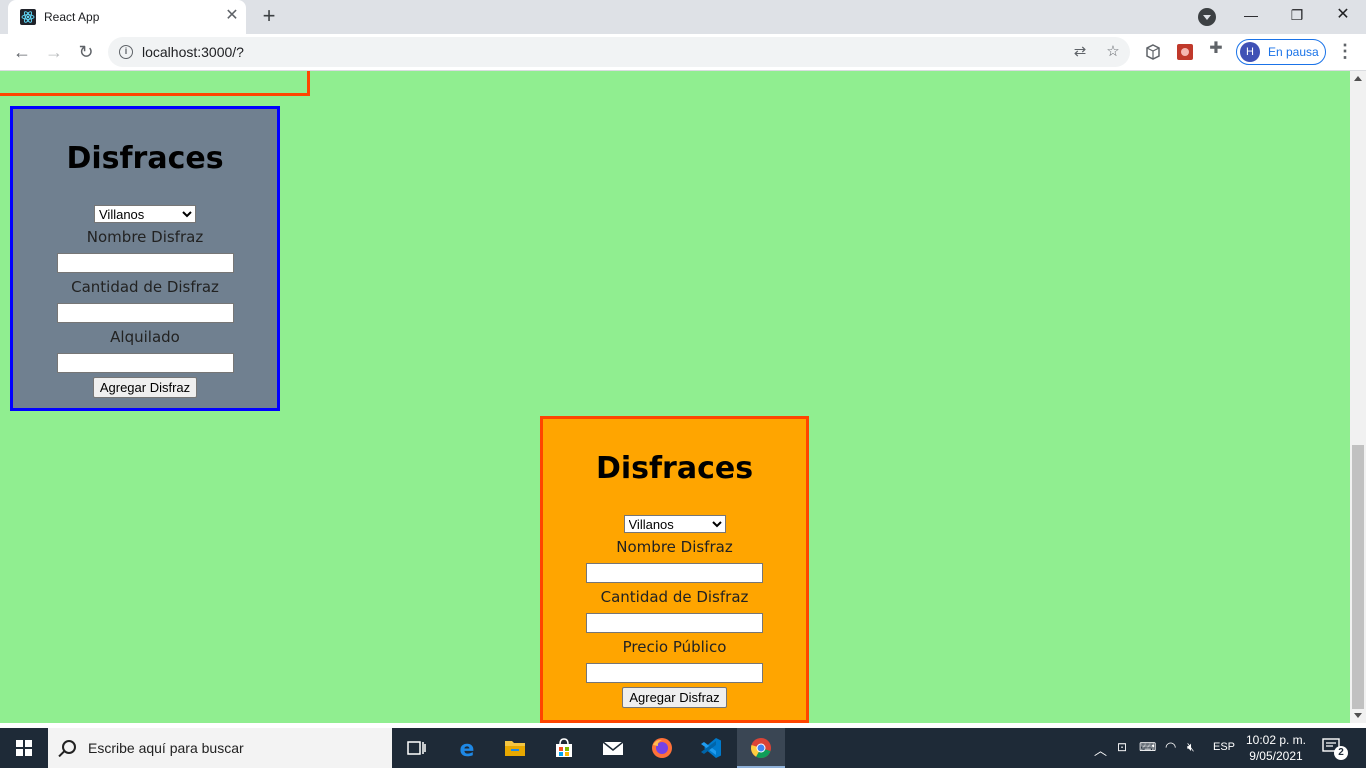 Image resolution: width=1366 pixels, height=768 pixels. What do you see at coordinates (1250, 52) in the screenshot?
I see `avatar: H` at bounding box center [1250, 52].